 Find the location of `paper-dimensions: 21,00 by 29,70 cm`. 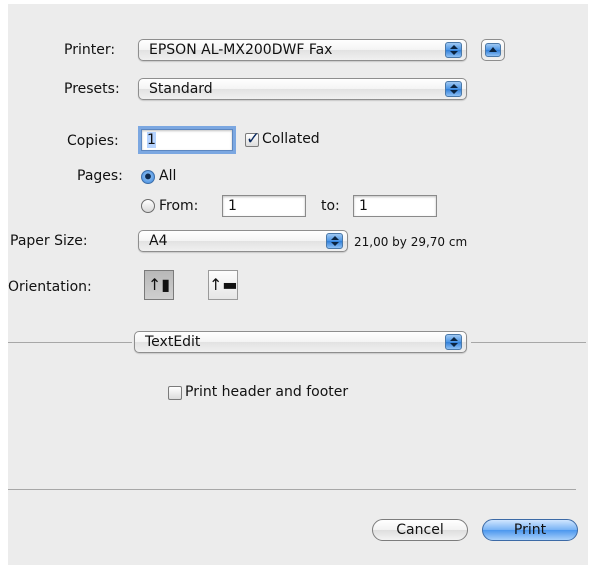

paper-dimensions: 21,00 by 29,70 cm is located at coordinates (411, 242).